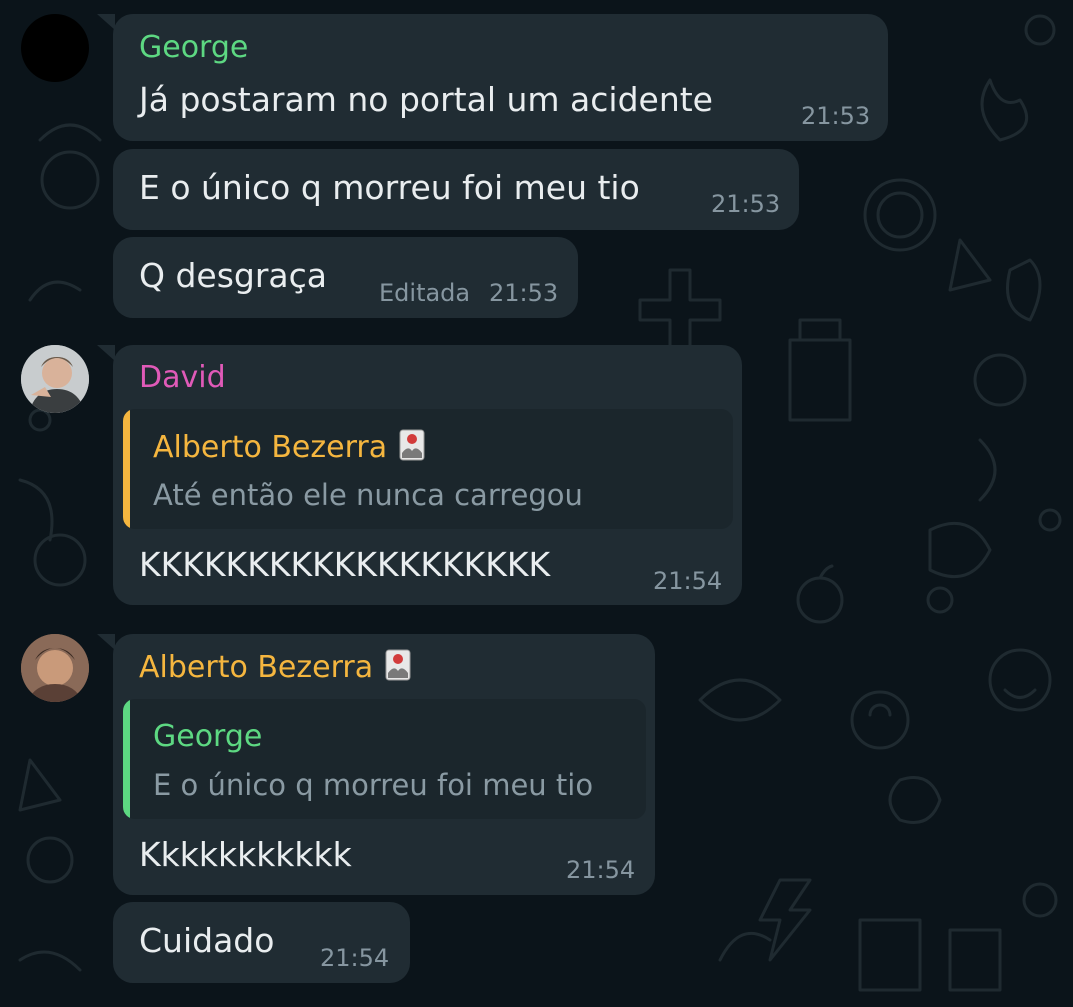 The height and width of the screenshot is (1007, 1073). What do you see at coordinates (193, 48) in the screenshot?
I see `sender-name-george: George` at bounding box center [193, 48].